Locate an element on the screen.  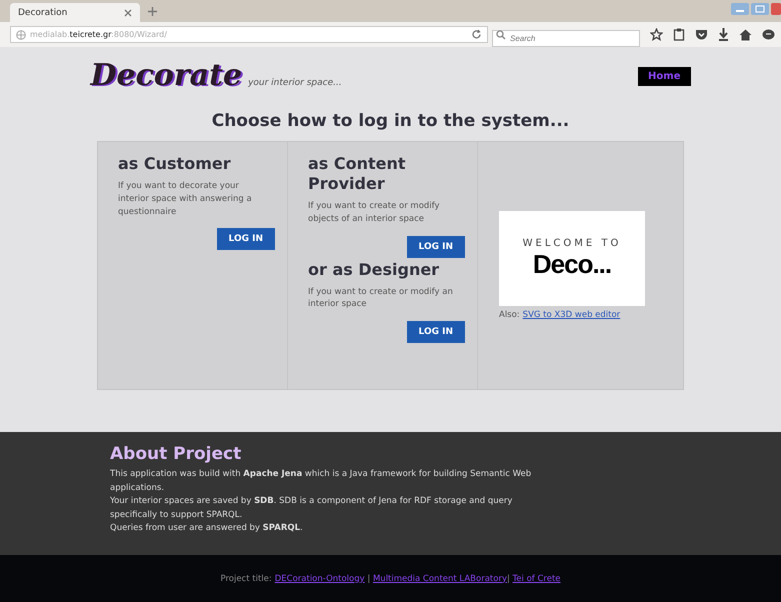
about-paragraph: This application was build with Apache Jena which is a Java framework for building Semantic Web applications. is located at coordinates (321, 481).